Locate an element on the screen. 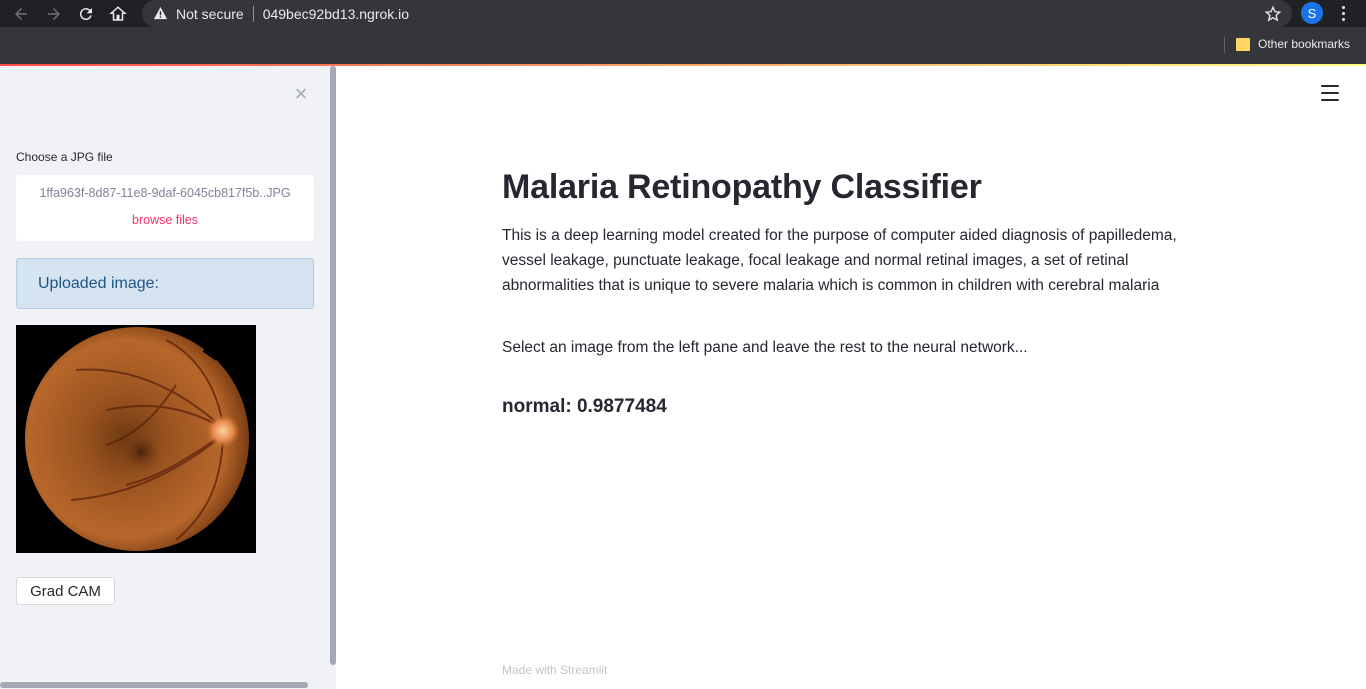  footer-link: Made with Streamlit is located at coordinates (554, 670).